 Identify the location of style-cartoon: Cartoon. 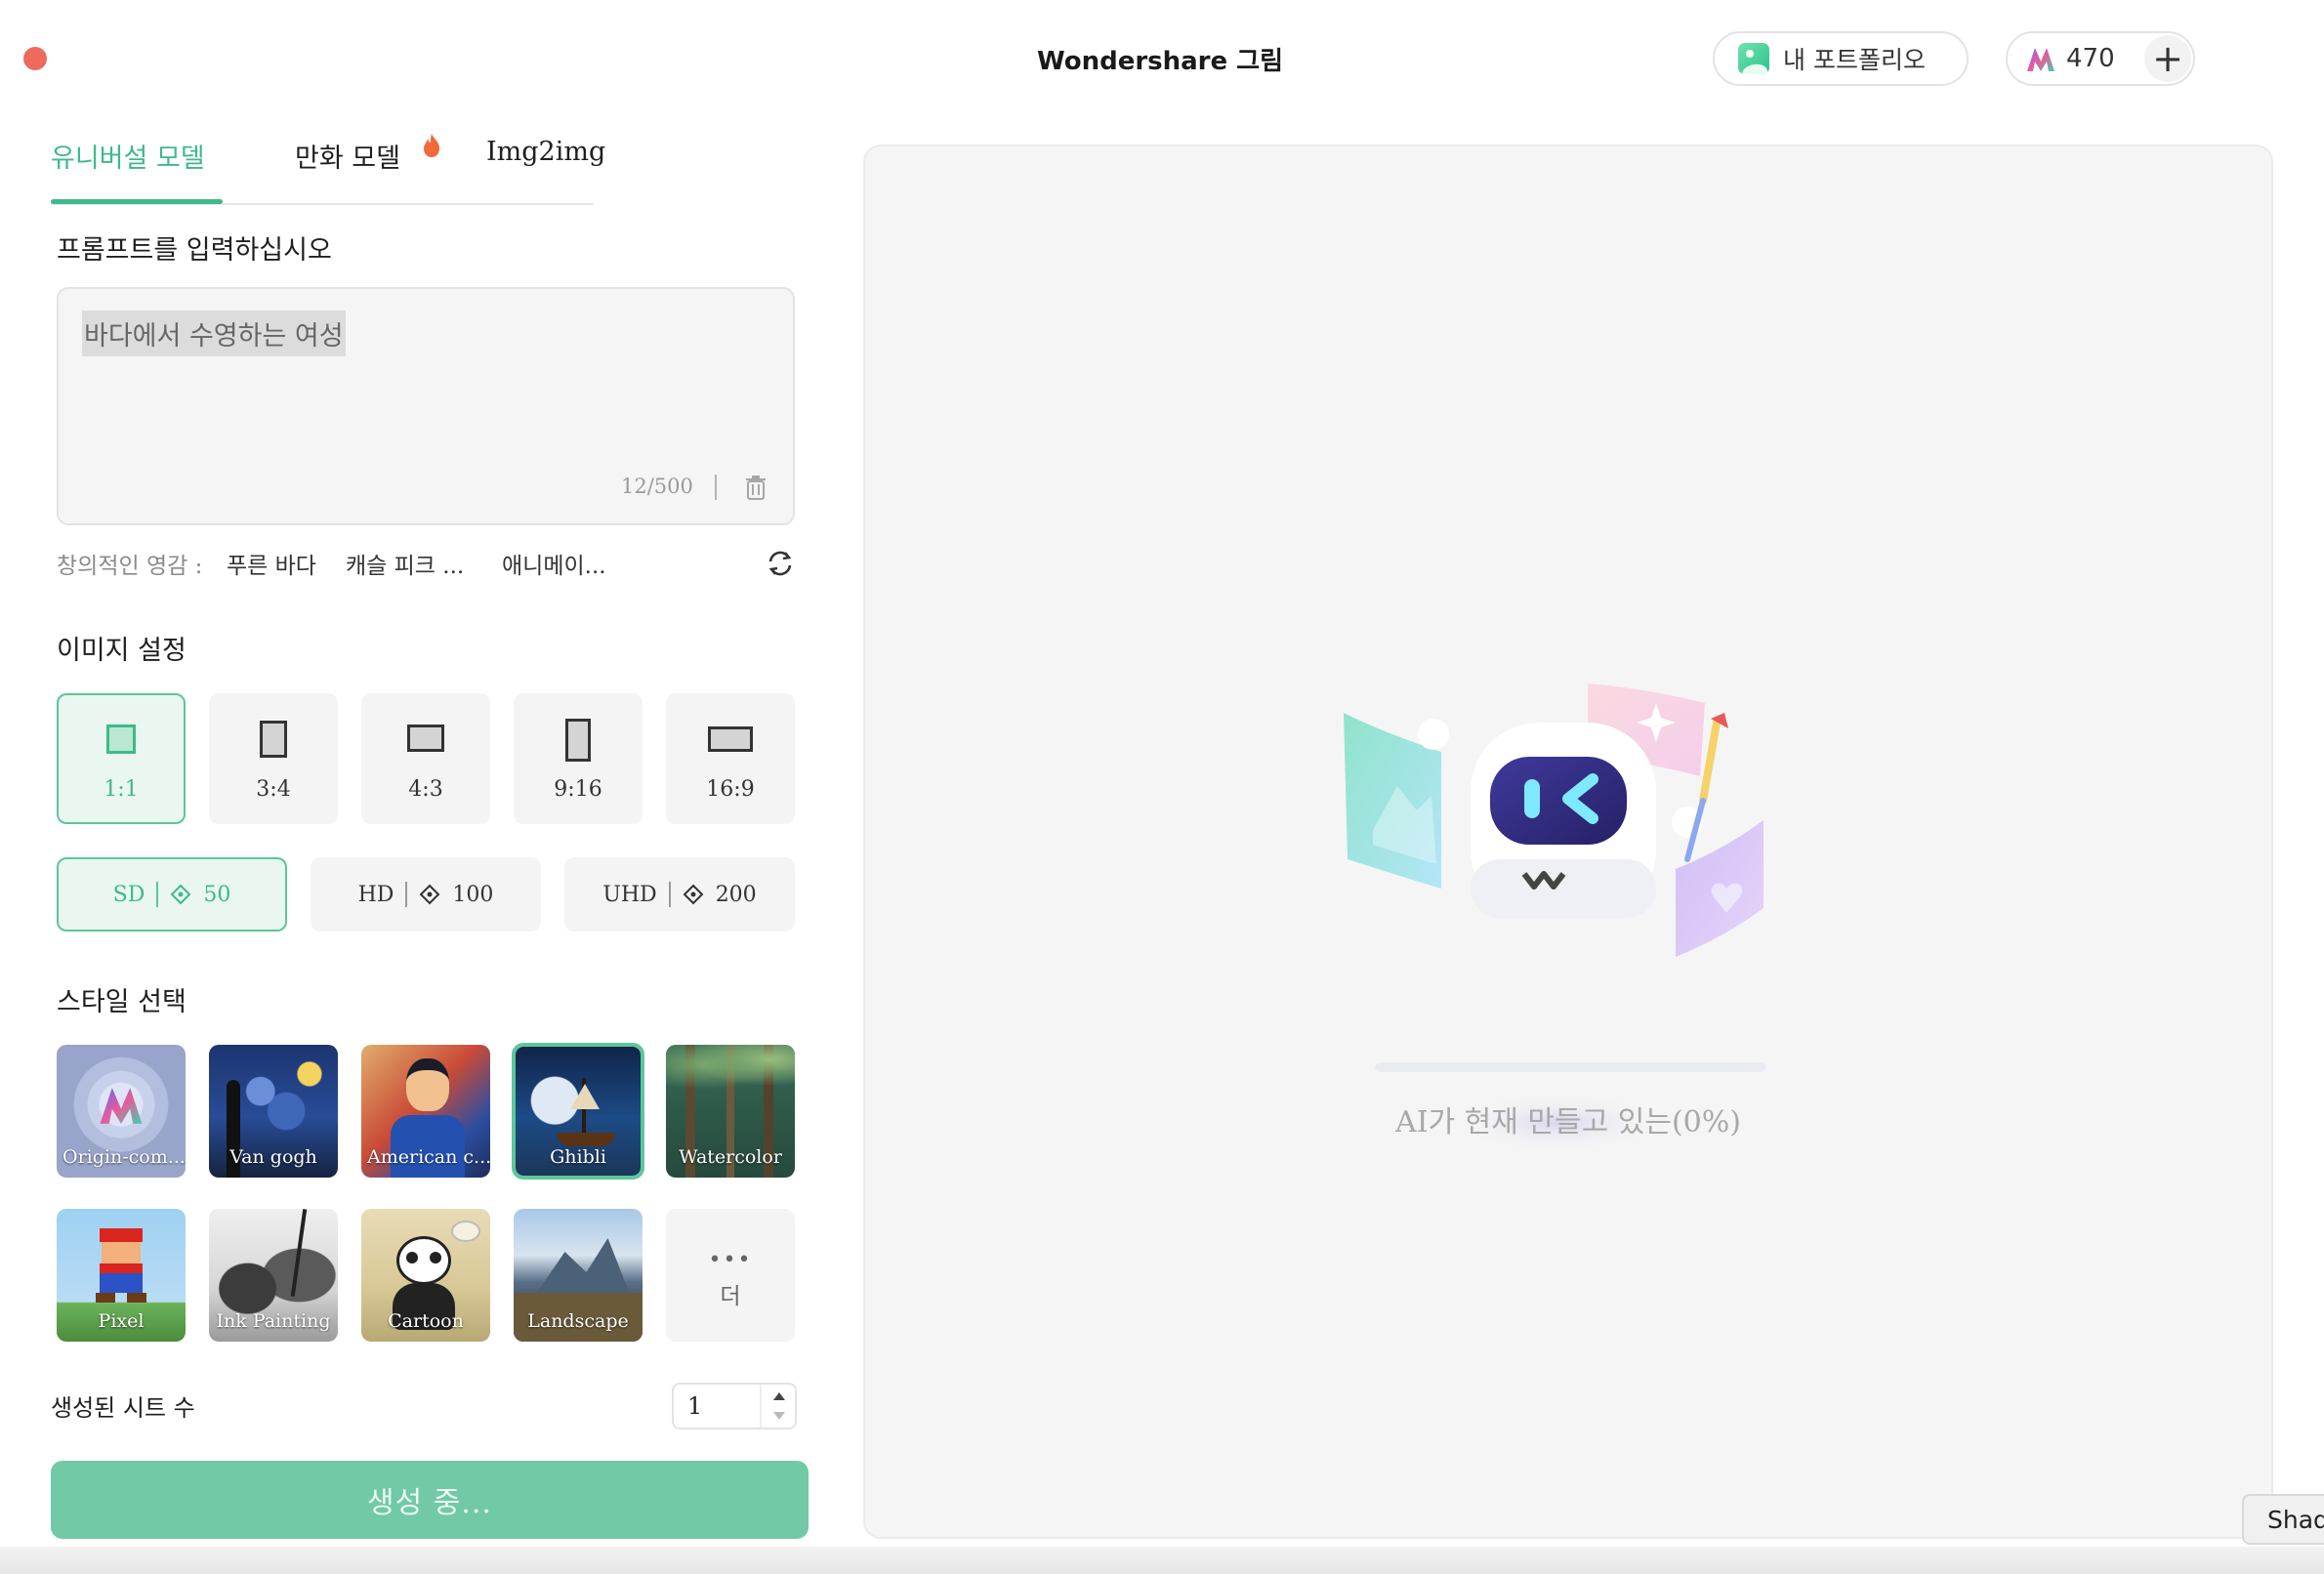
(426, 1276).